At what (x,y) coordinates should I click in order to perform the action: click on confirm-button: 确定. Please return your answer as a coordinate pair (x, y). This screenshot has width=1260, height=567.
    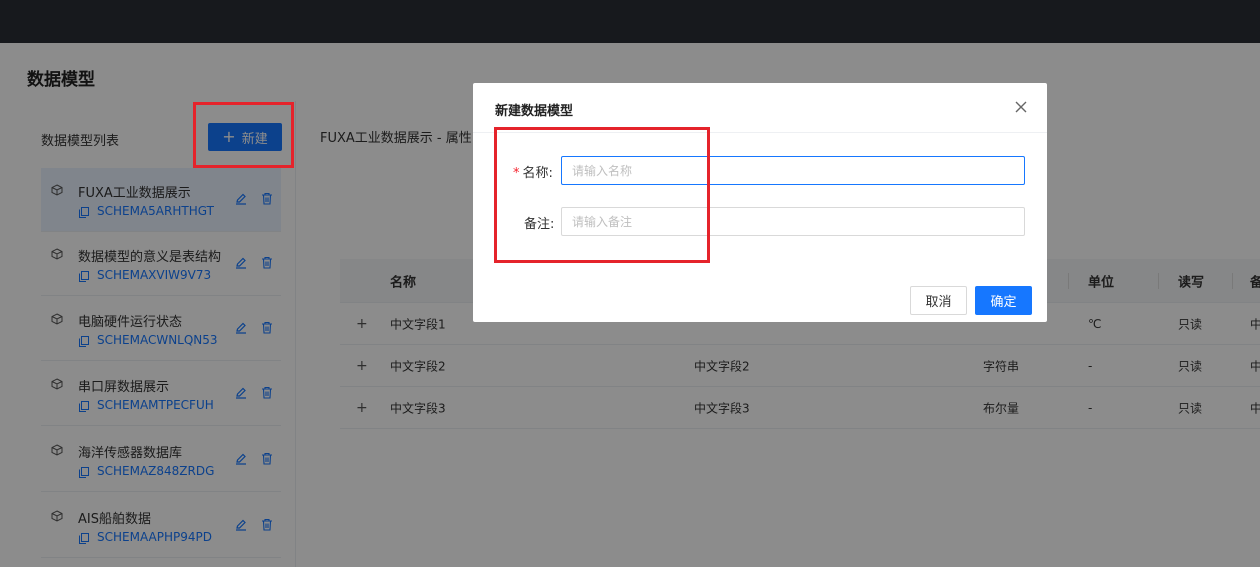
    Looking at the image, I should click on (1003, 300).